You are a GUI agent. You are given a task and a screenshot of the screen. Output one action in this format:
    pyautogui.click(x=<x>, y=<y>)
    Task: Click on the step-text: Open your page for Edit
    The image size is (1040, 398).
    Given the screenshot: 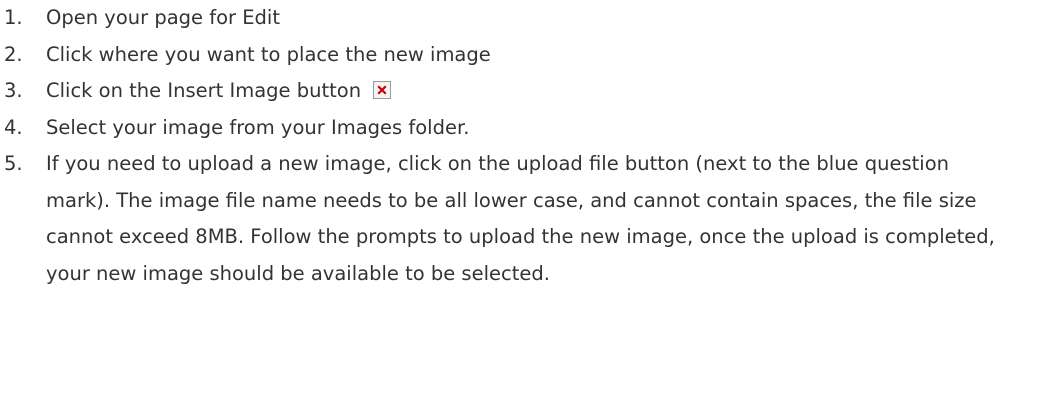 What is the action you would take?
    pyautogui.click(x=163, y=17)
    